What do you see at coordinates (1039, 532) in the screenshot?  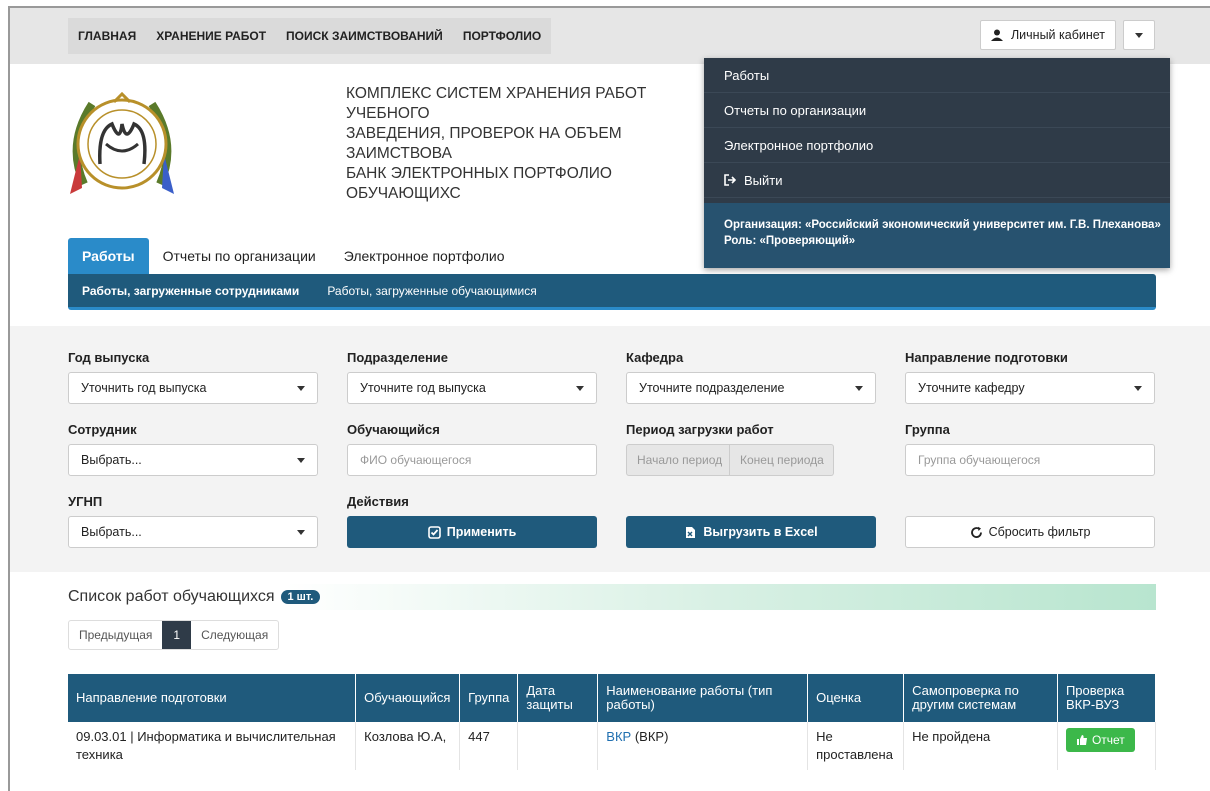 I see `reset-label: Сбросить фильтр` at bounding box center [1039, 532].